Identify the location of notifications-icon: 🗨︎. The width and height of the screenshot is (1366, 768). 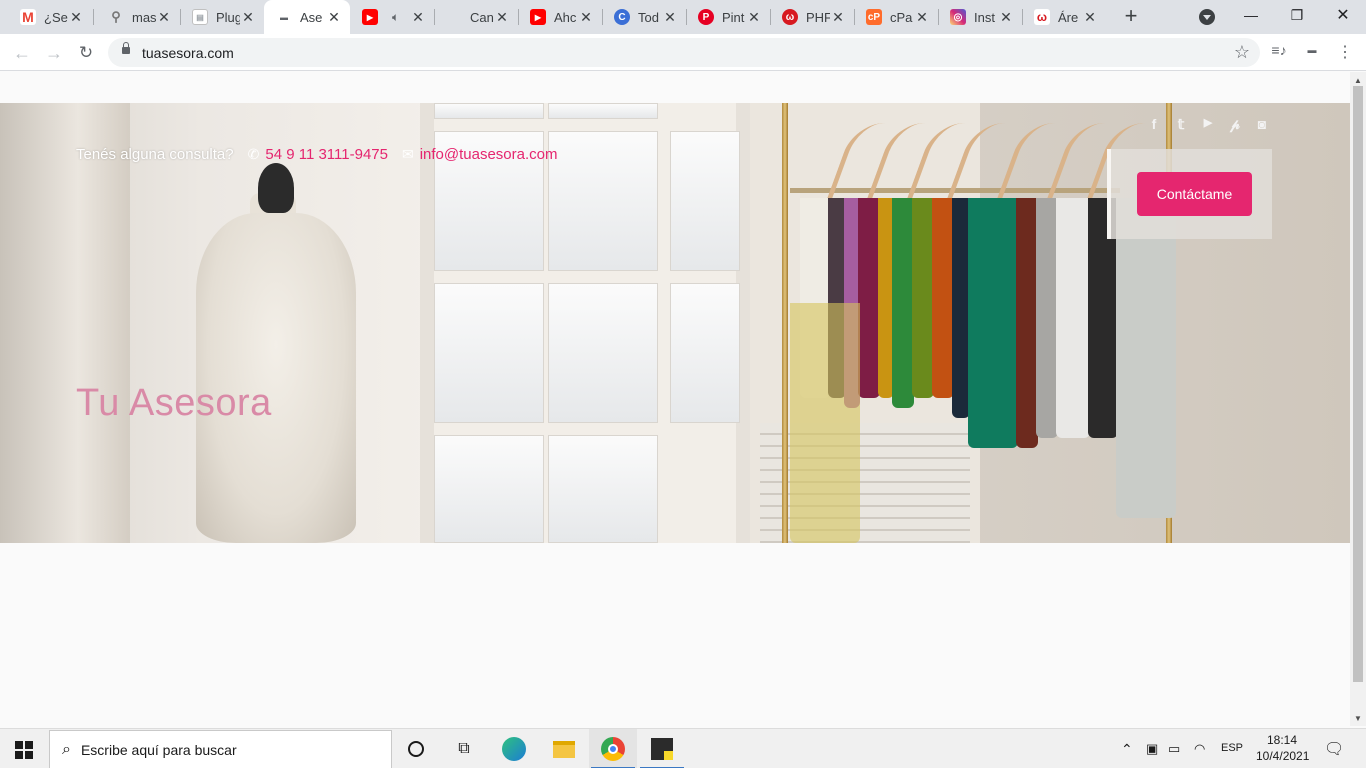
(1334, 749).